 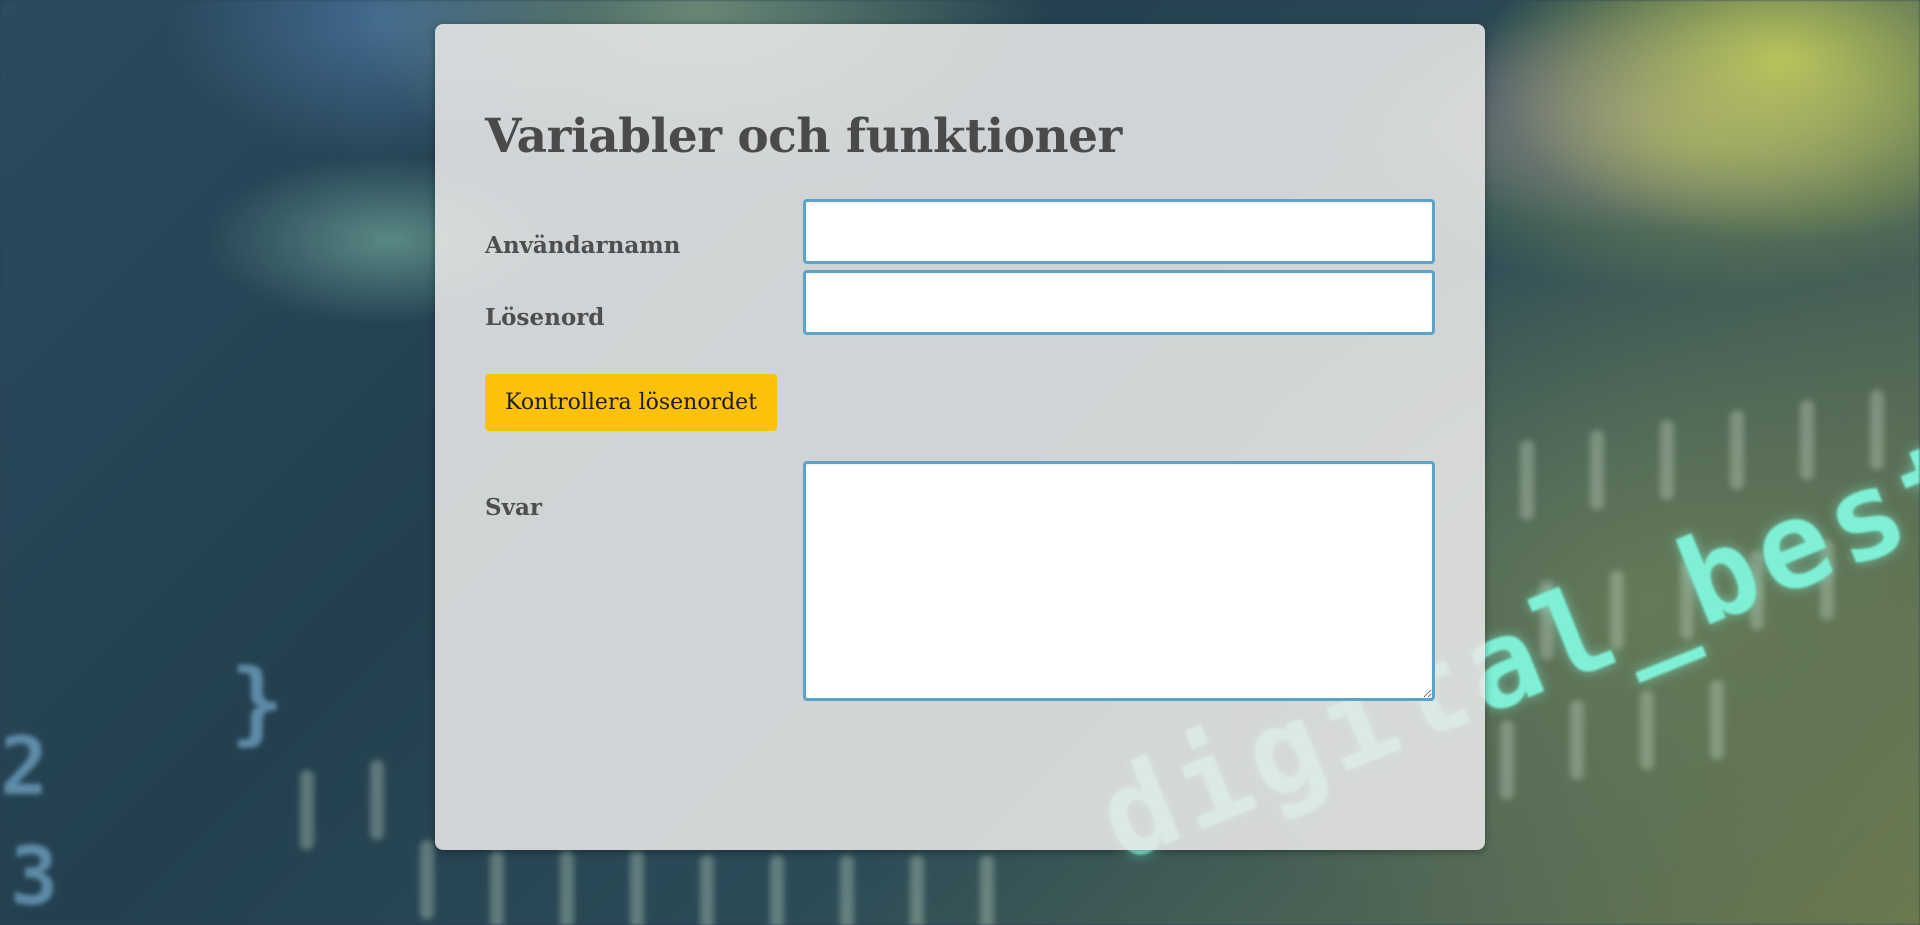 I want to click on answer-label: Svar, so click(x=513, y=507).